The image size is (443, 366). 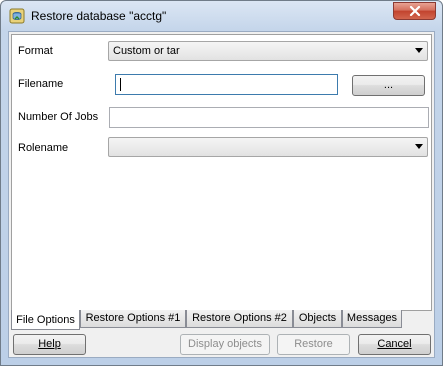 I want to click on text-caret, so click(x=120, y=84).